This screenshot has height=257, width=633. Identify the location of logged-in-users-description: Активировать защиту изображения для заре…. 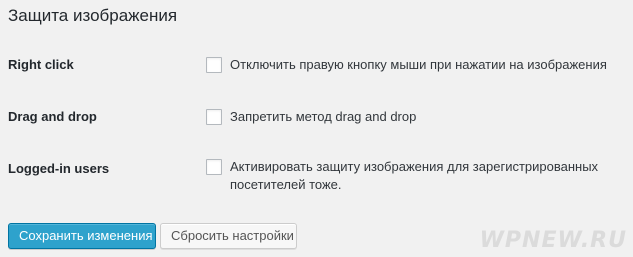
(425, 176).